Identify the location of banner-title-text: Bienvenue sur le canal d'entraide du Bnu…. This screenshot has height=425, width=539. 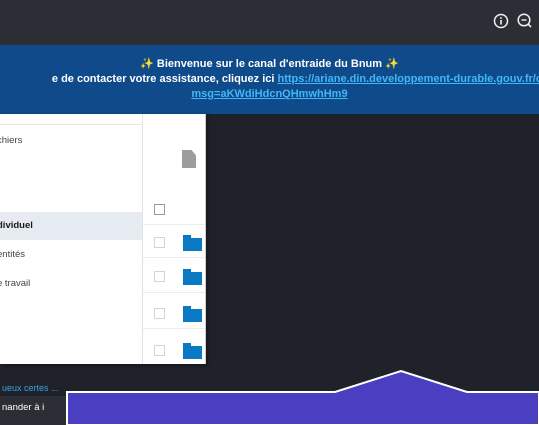
(269, 64).